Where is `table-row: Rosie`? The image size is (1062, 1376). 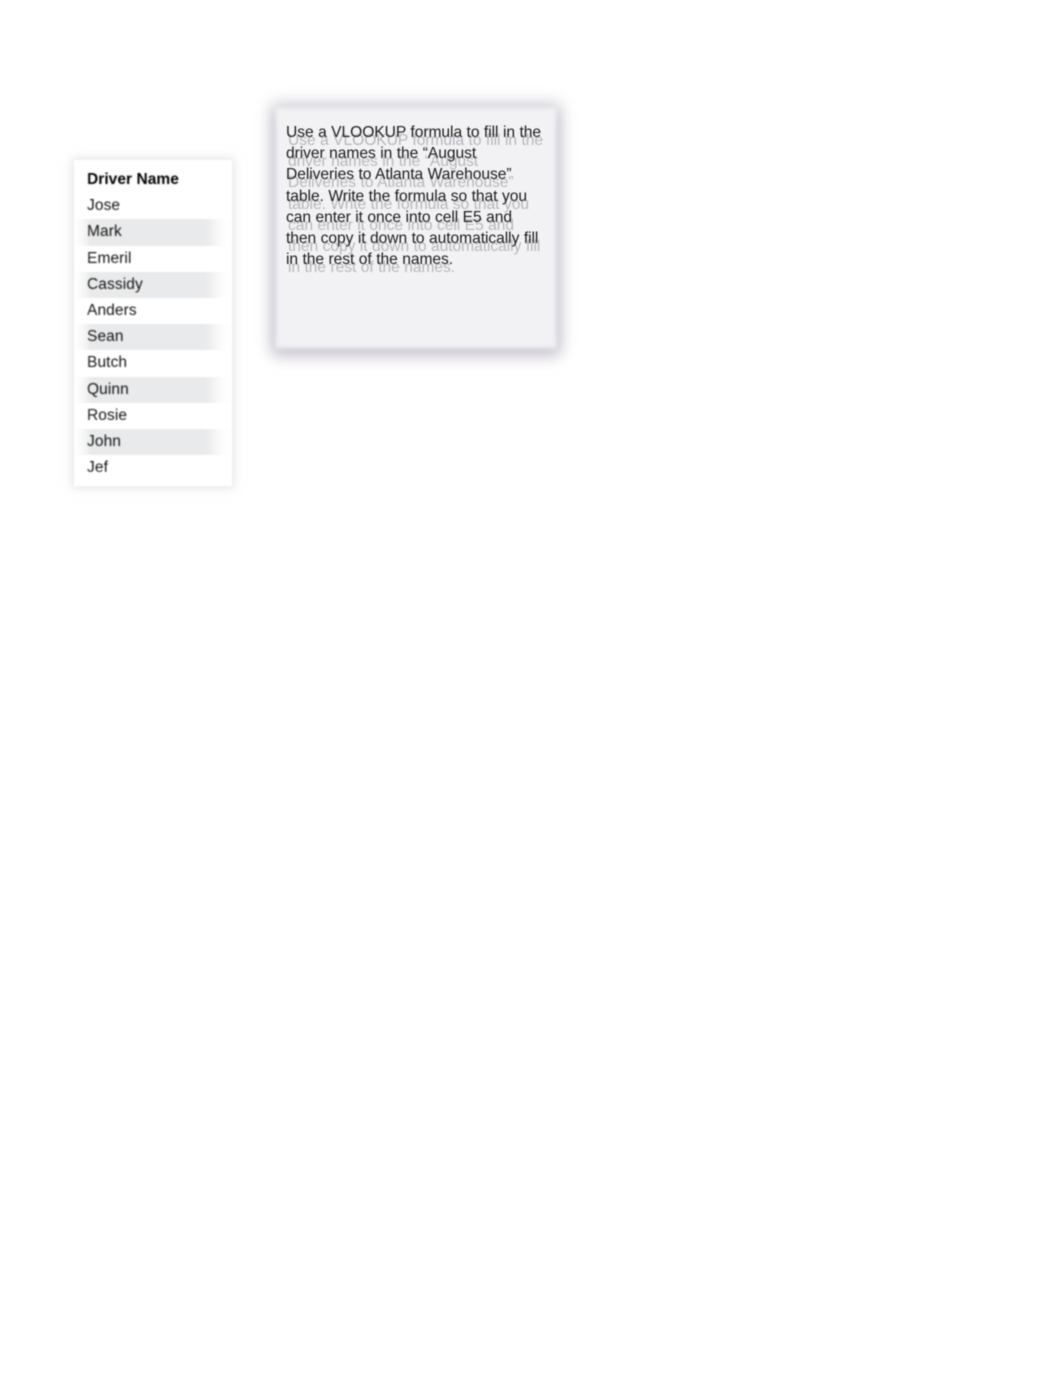
table-row: Rosie is located at coordinates (107, 415).